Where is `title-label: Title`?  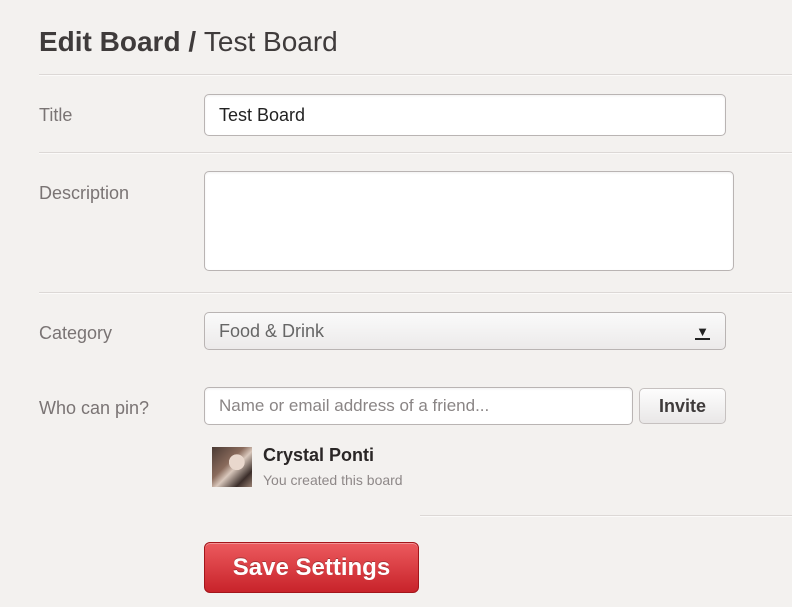 title-label: Title is located at coordinates (56, 115).